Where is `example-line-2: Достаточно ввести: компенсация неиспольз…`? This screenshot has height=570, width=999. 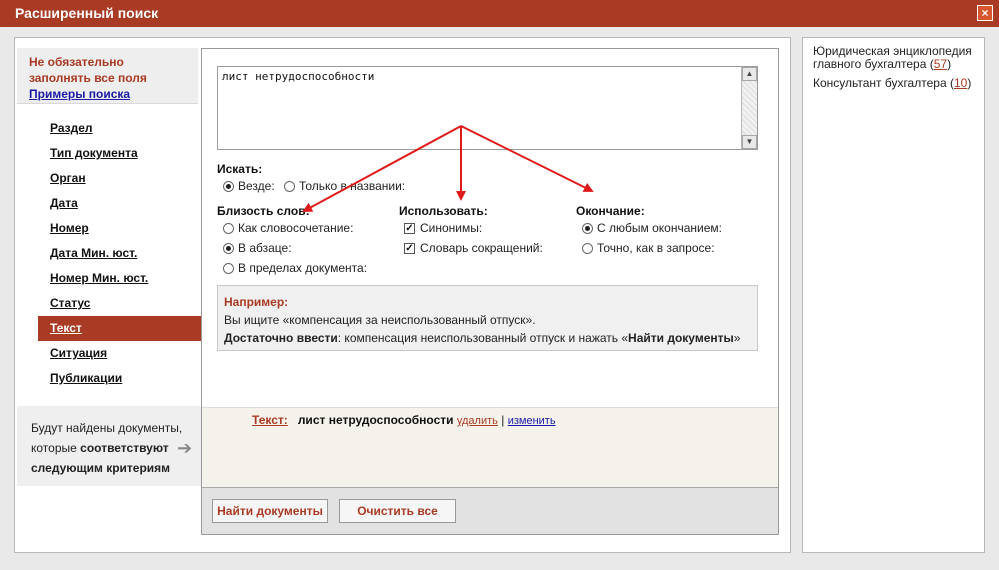 example-line-2: Достаточно ввести: компенсация неиспольз… is located at coordinates (482, 338).